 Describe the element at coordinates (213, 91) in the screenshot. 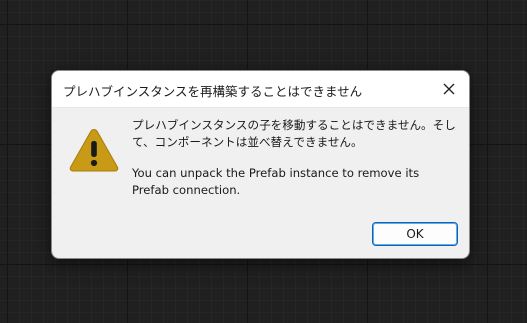

I see `dialog-title: プレハブインスタンスを再構築することはできません` at that location.